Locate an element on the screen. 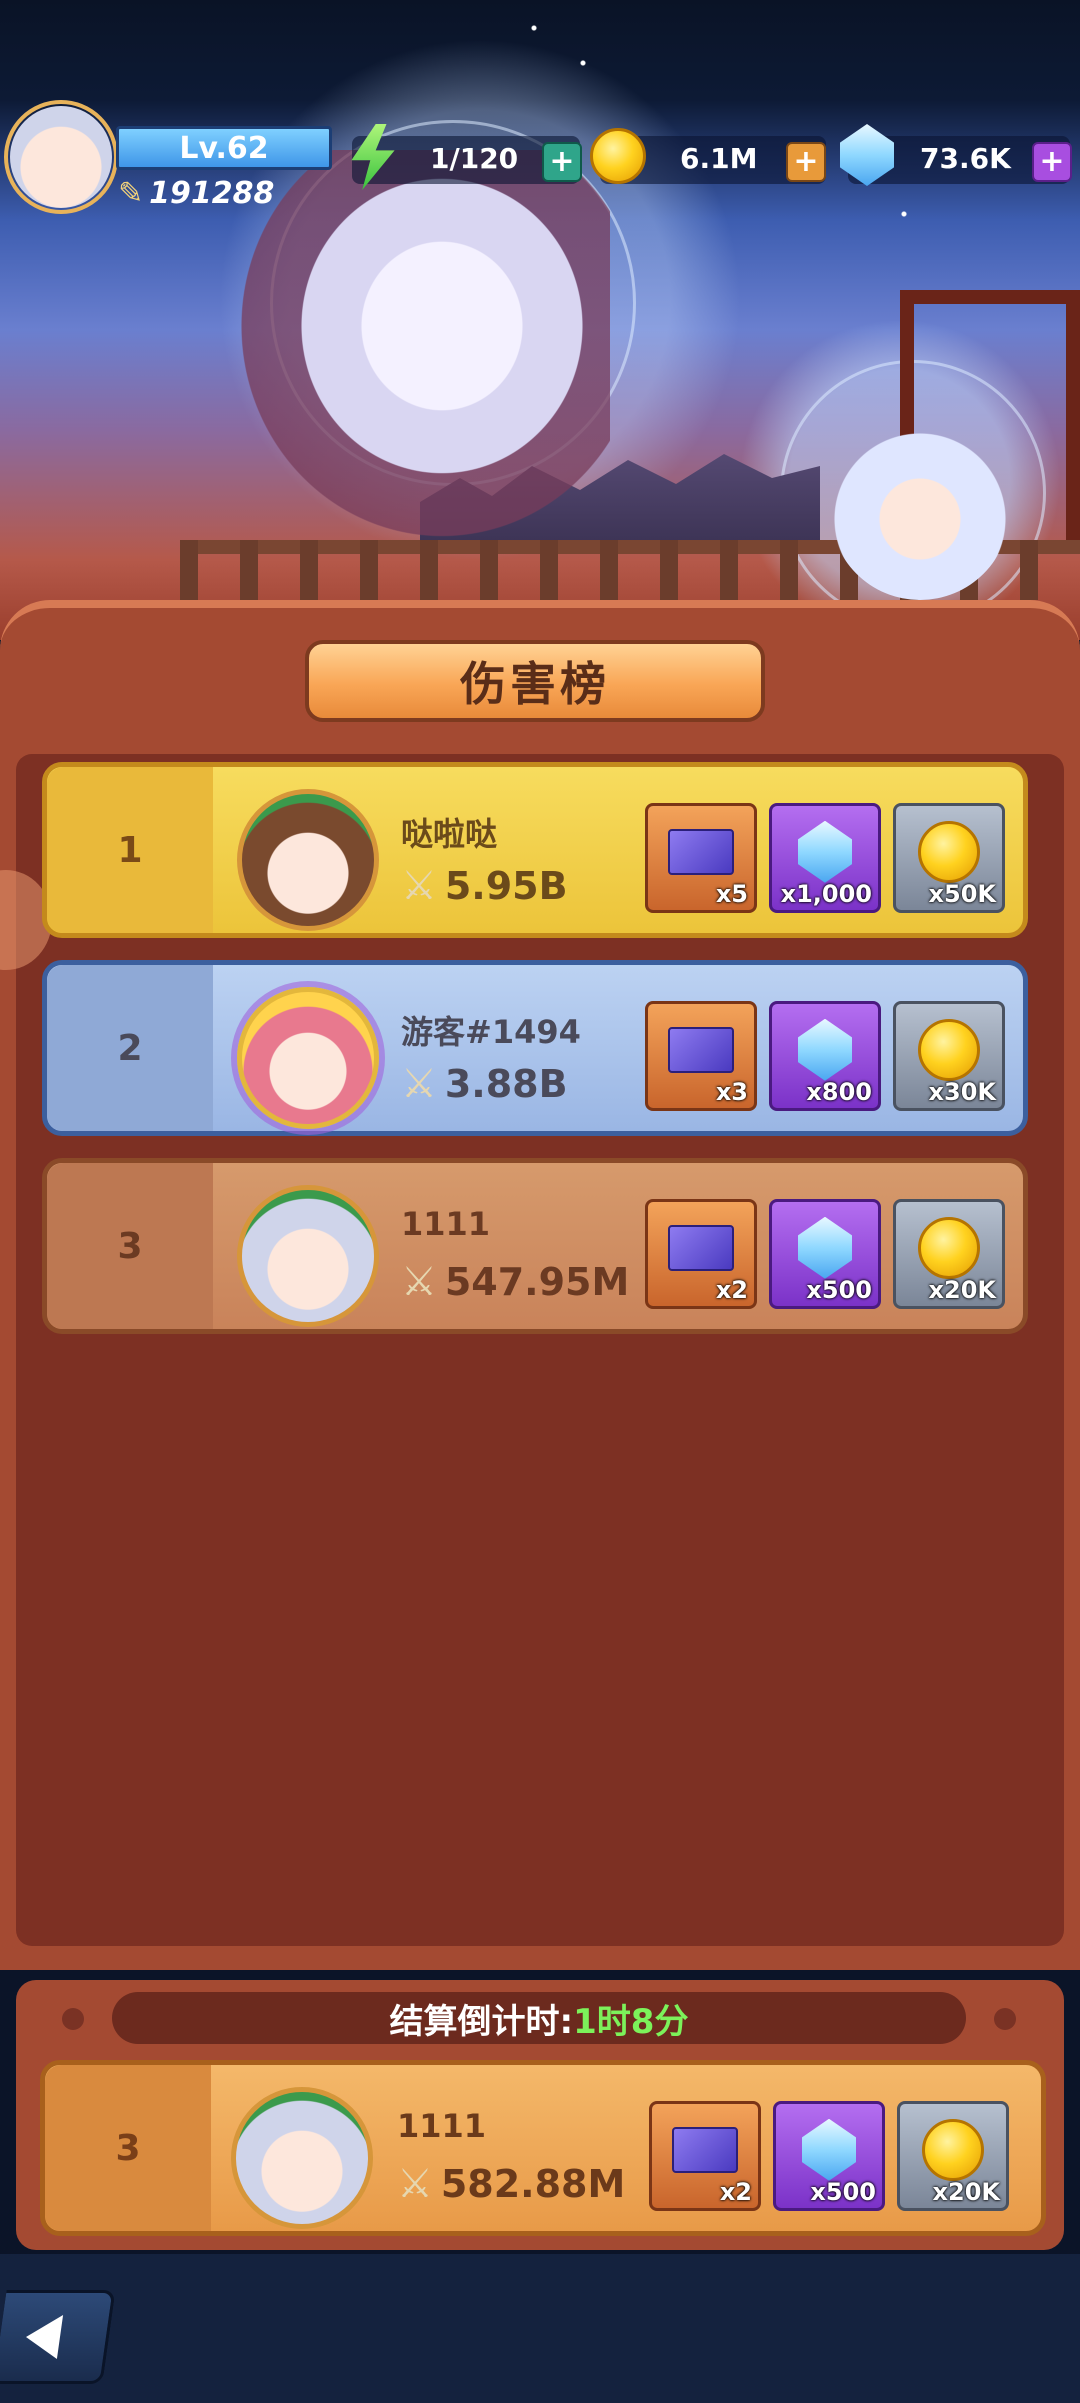 The image size is (1080, 2403). damage-display: ⚔ 5.95B is located at coordinates (484, 886).